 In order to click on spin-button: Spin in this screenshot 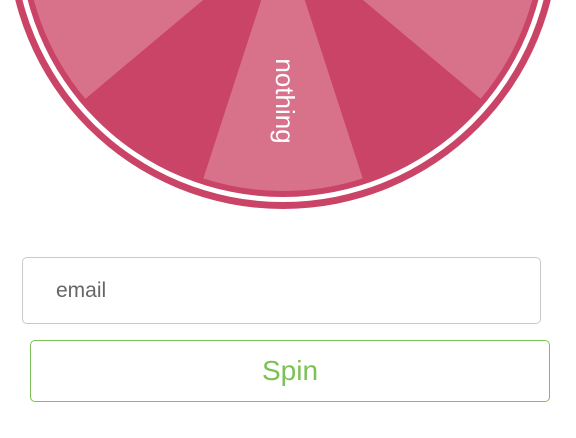, I will do `click(290, 371)`.